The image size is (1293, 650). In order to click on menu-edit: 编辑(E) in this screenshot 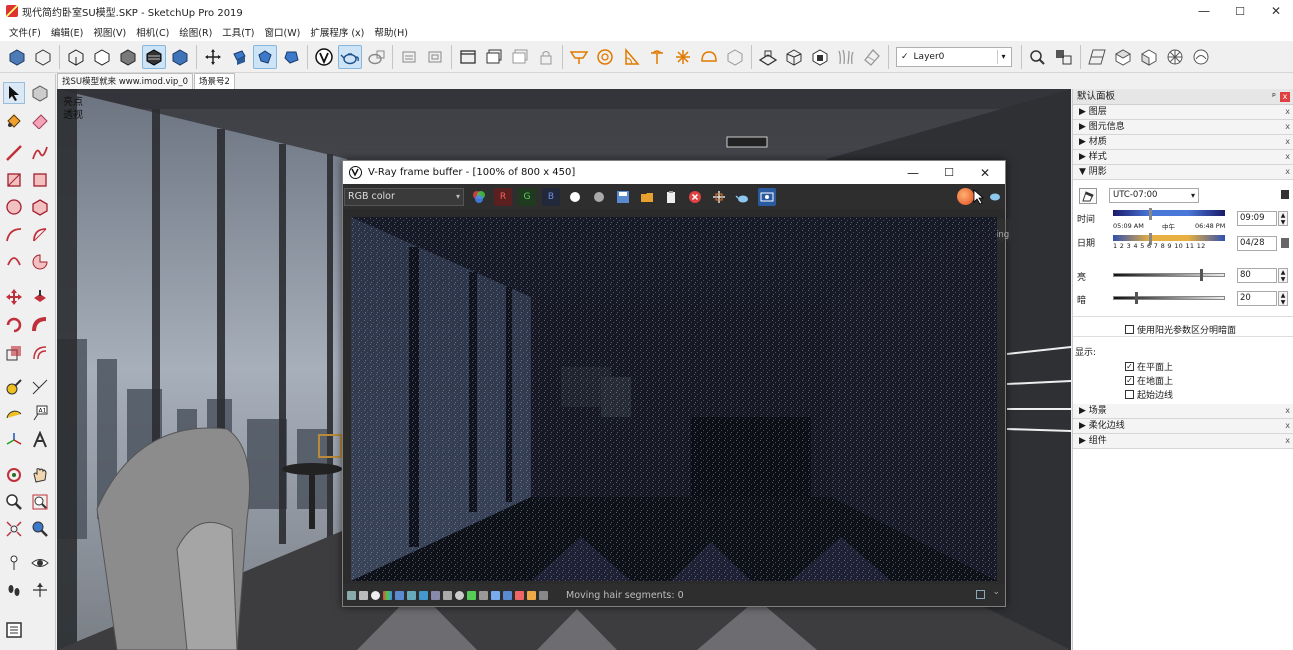, I will do `click(67, 32)`.